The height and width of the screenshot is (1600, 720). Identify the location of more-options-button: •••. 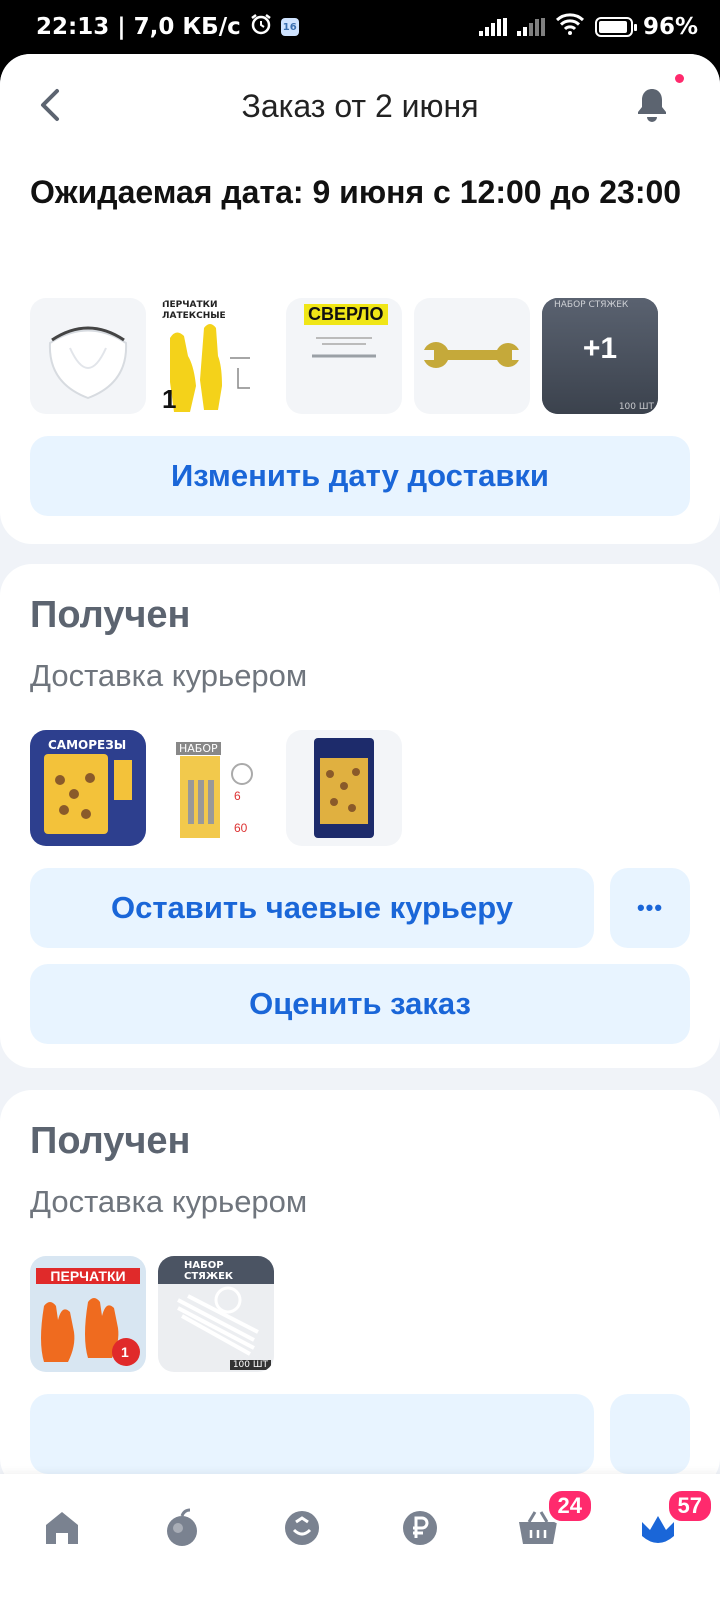
(650, 908).